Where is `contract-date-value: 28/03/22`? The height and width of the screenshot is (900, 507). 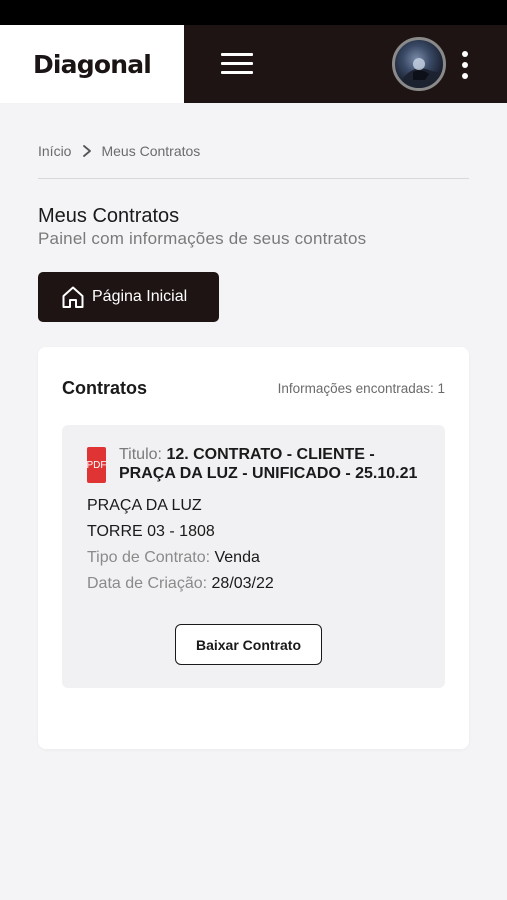
contract-date-value: 28/03/22 is located at coordinates (242, 583).